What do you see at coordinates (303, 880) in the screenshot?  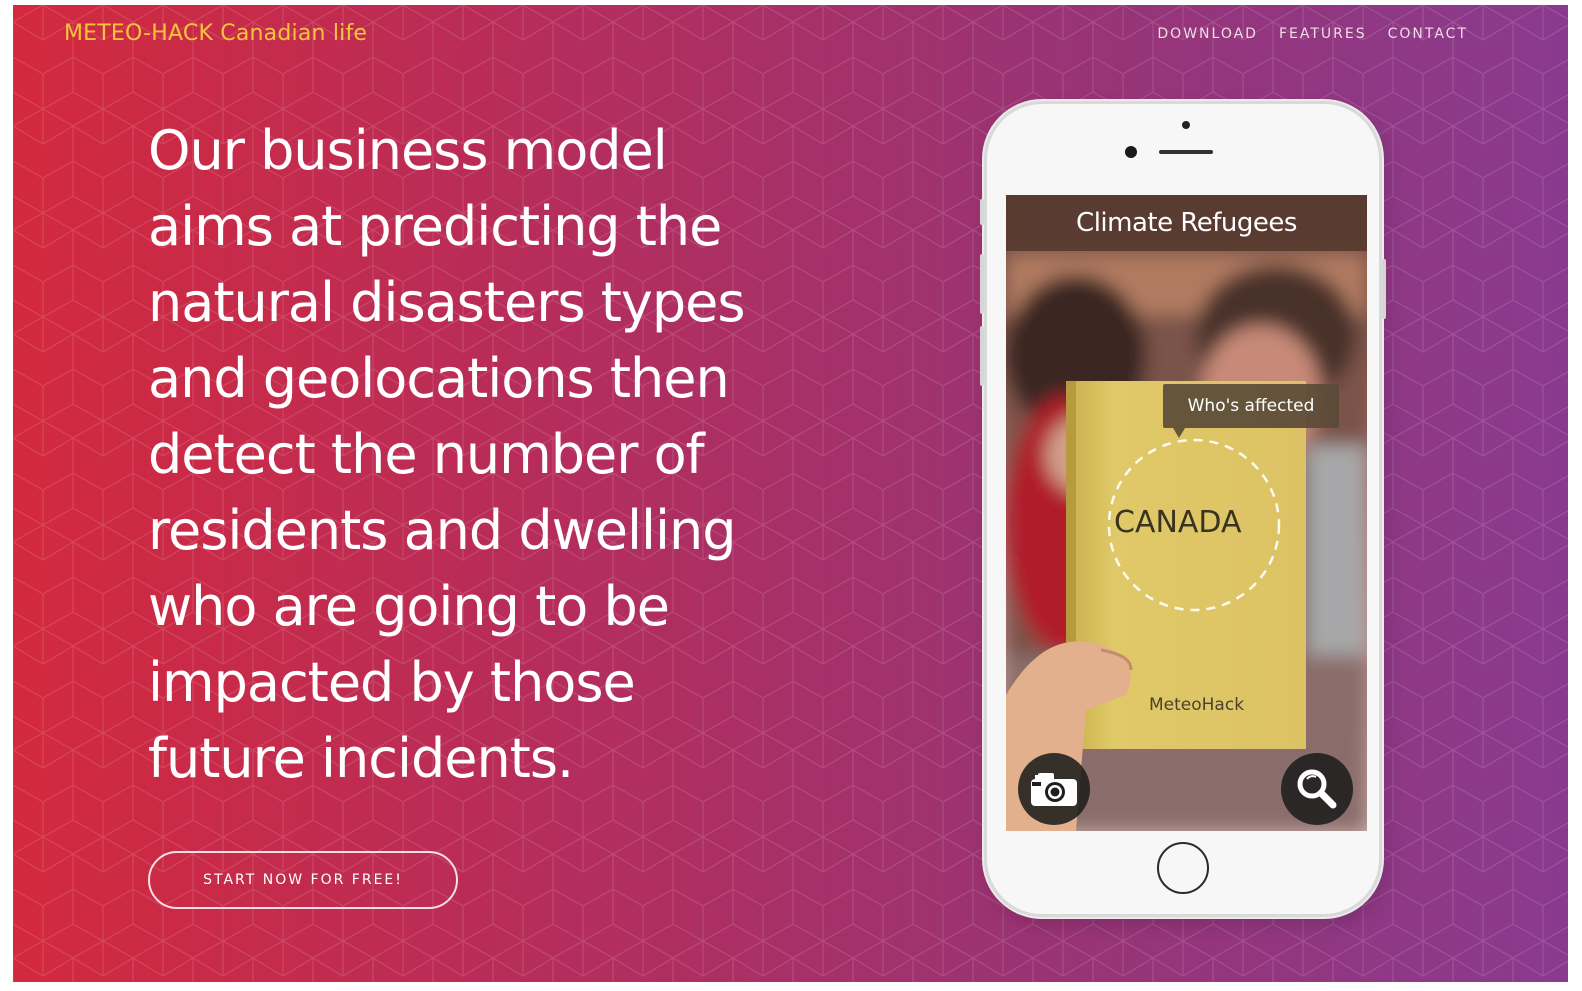 I see `start-now-button: START NOW FOR FREE!` at bounding box center [303, 880].